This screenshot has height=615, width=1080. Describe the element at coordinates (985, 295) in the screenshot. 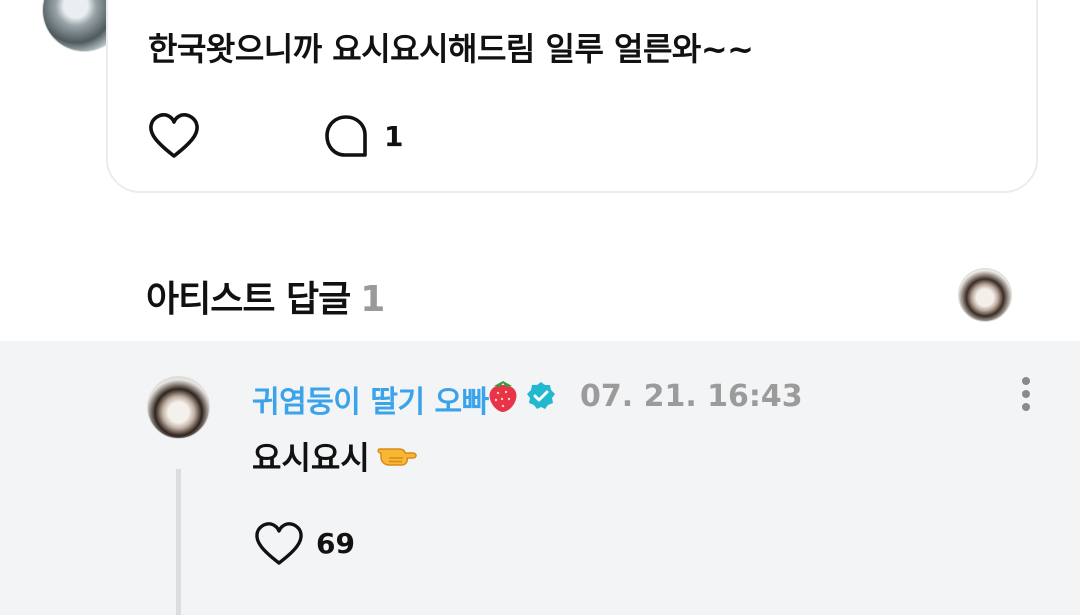

I see `artist-avatar` at that location.